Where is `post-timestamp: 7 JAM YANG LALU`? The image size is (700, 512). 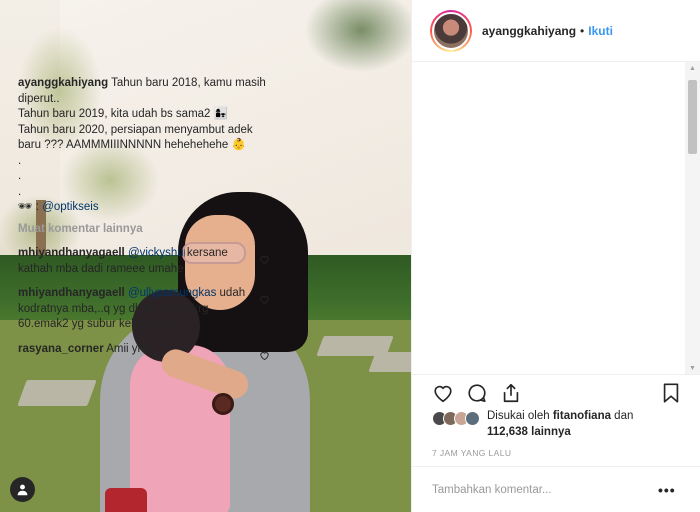
post-timestamp: 7 JAM YANG LALU is located at coordinates (471, 453).